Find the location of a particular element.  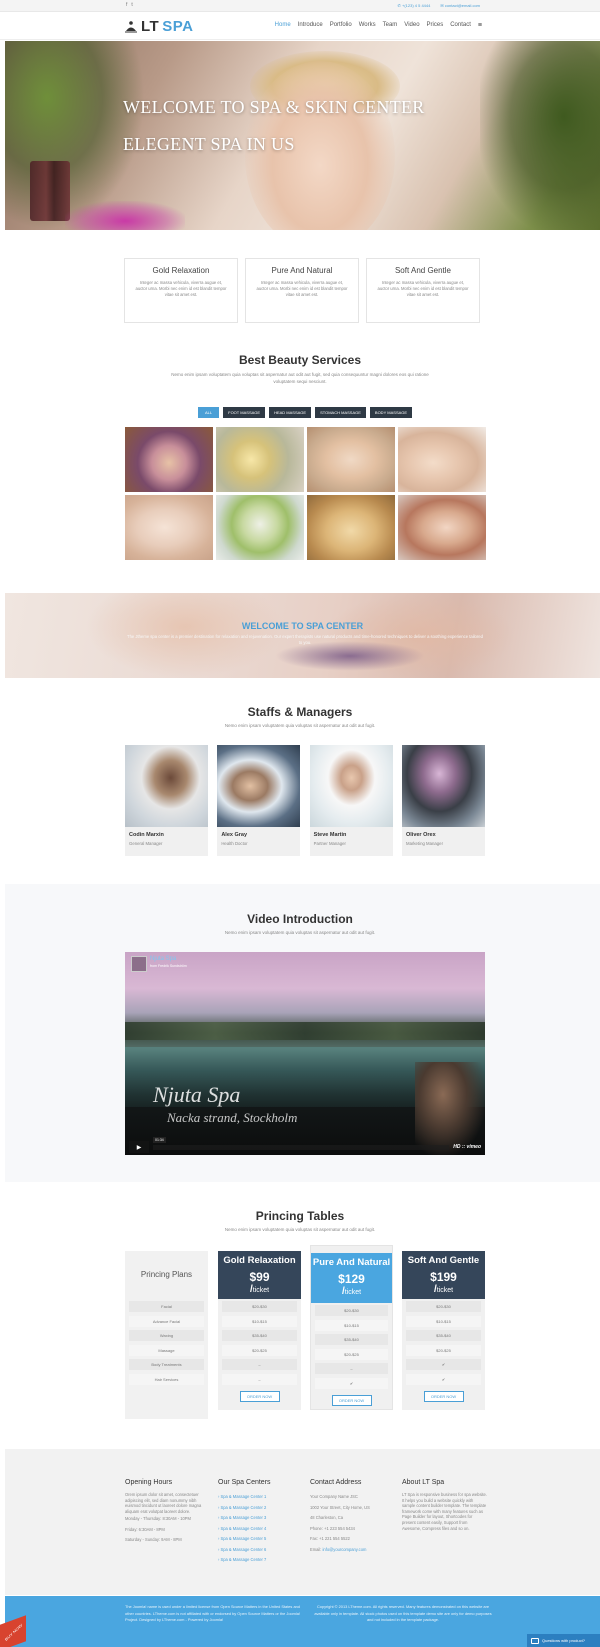

spa-center-link: › Spa & Massage Center 7 is located at coordinates (260, 1560).